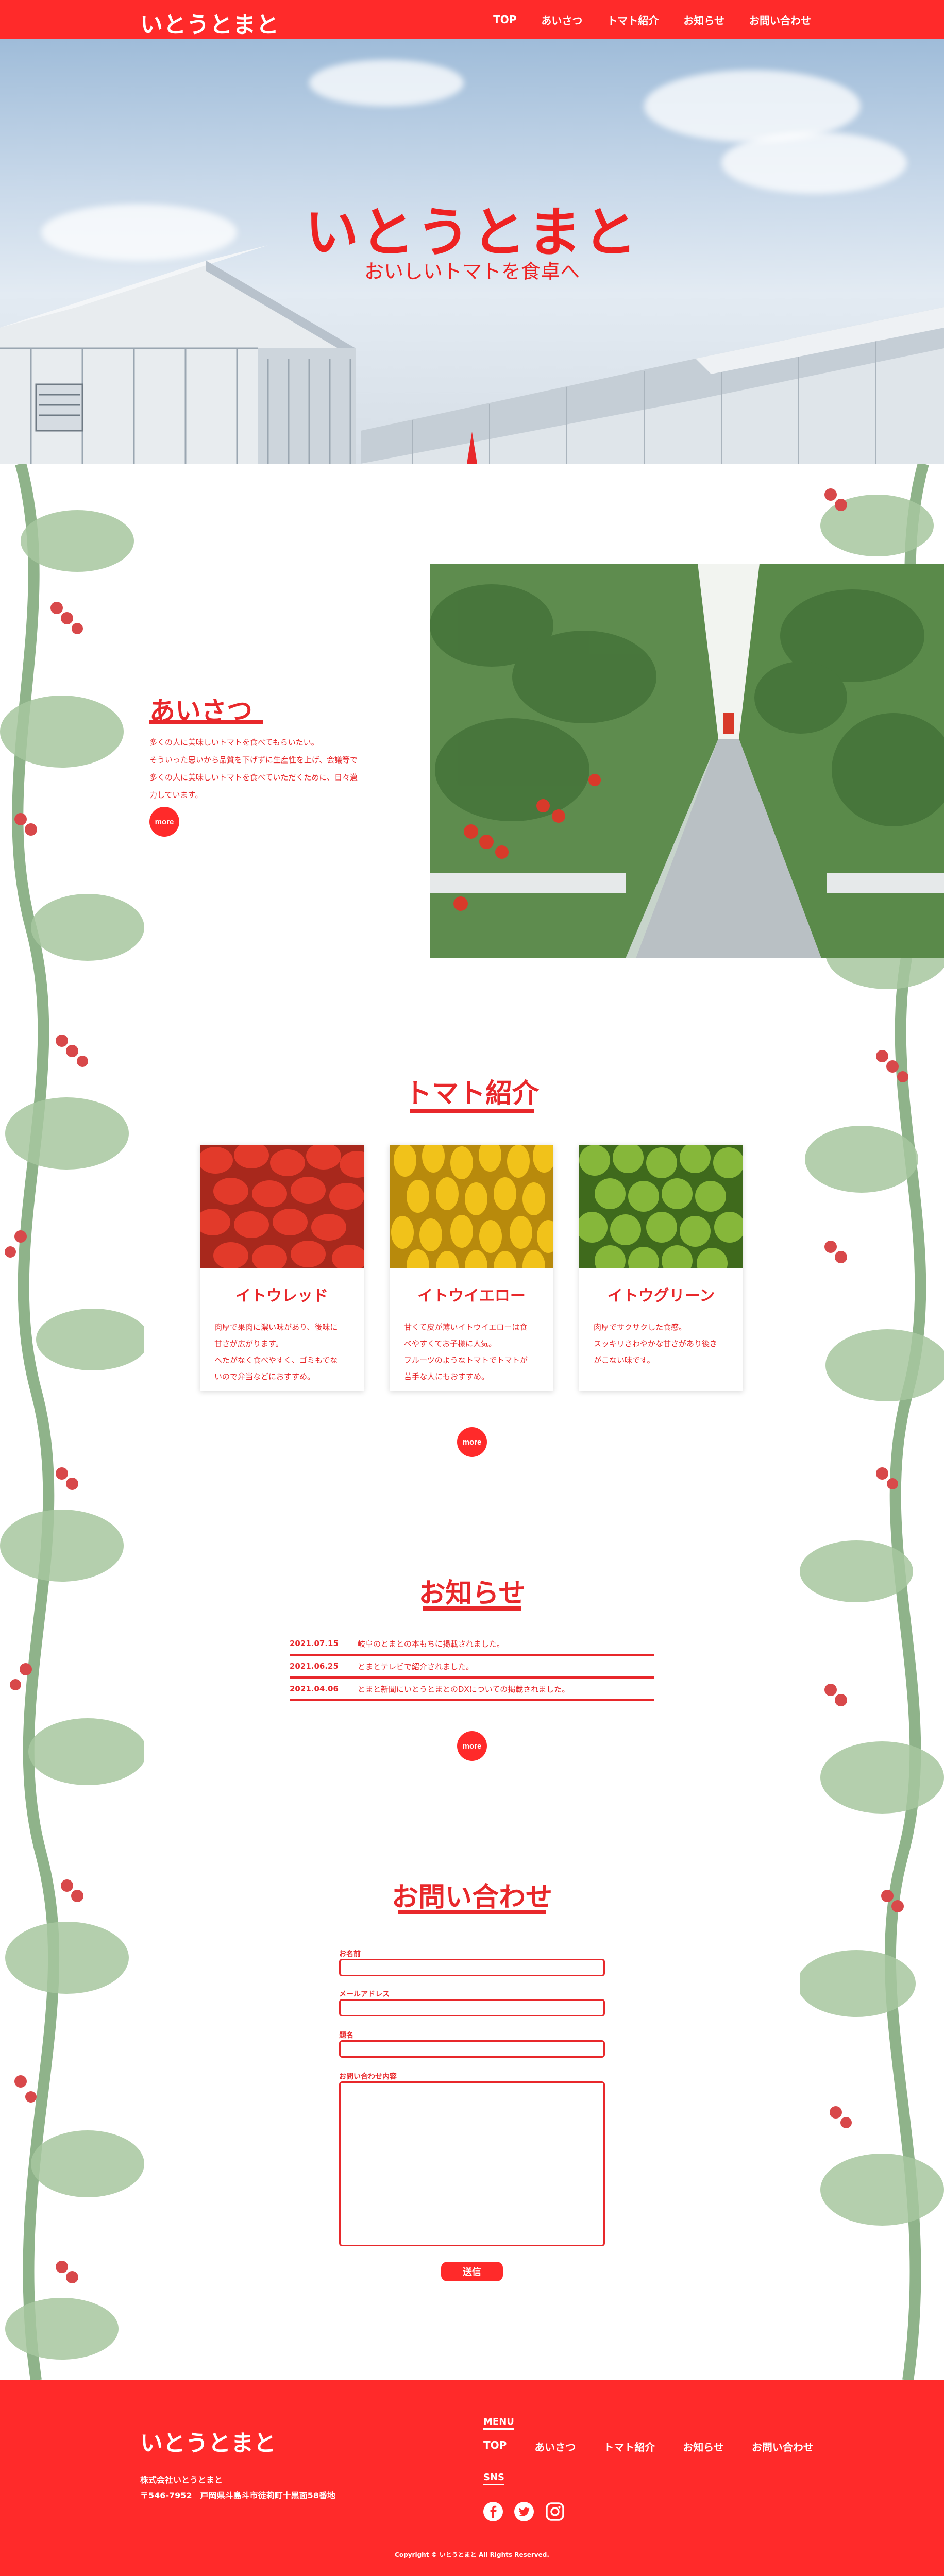 The height and width of the screenshot is (2576, 944). I want to click on description-line: 肉厚で果肉に濃い味があり、後味に, so click(276, 1327).